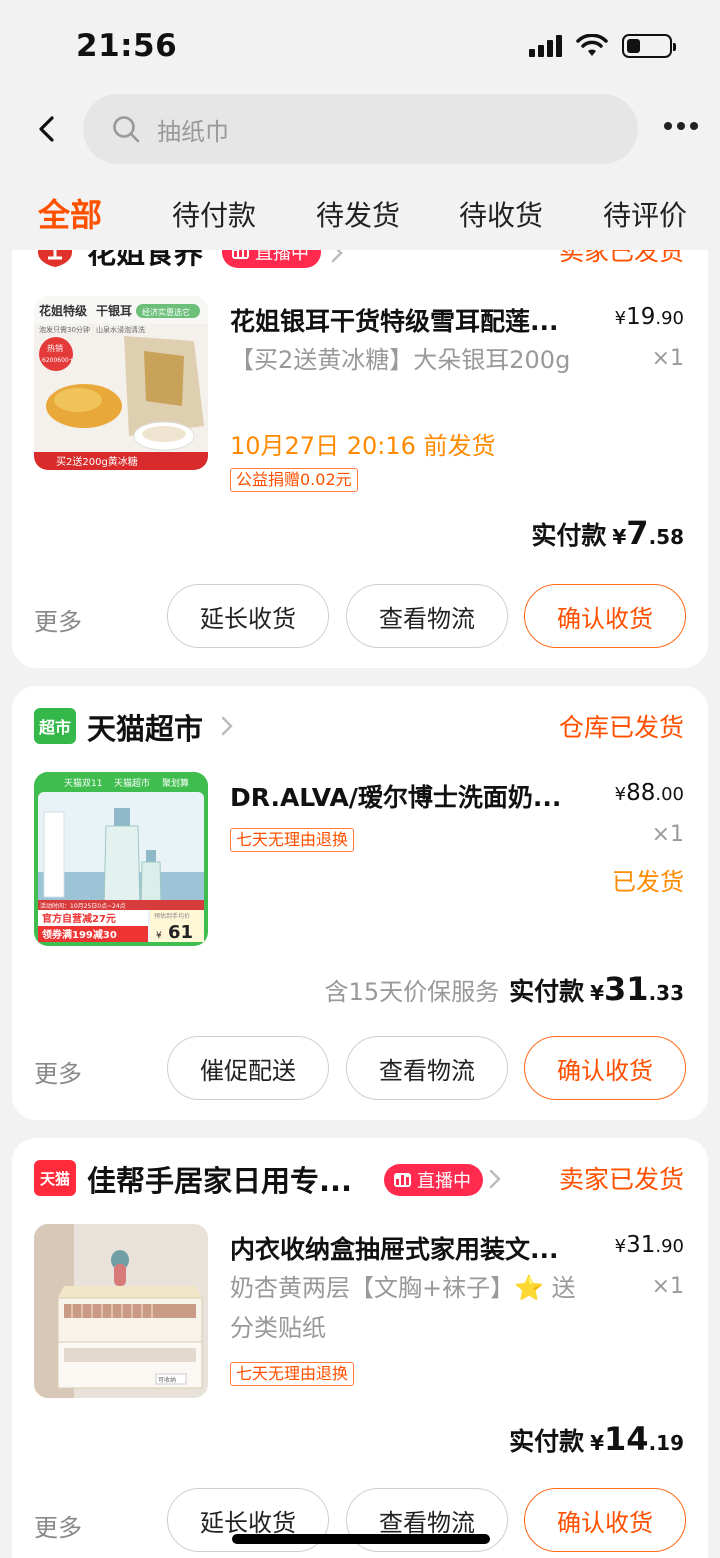 This screenshot has width=720, height=1558. What do you see at coordinates (360, 45) in the screenshot?
I see `status-bar: 21:56` at bounding box center [360, 45].